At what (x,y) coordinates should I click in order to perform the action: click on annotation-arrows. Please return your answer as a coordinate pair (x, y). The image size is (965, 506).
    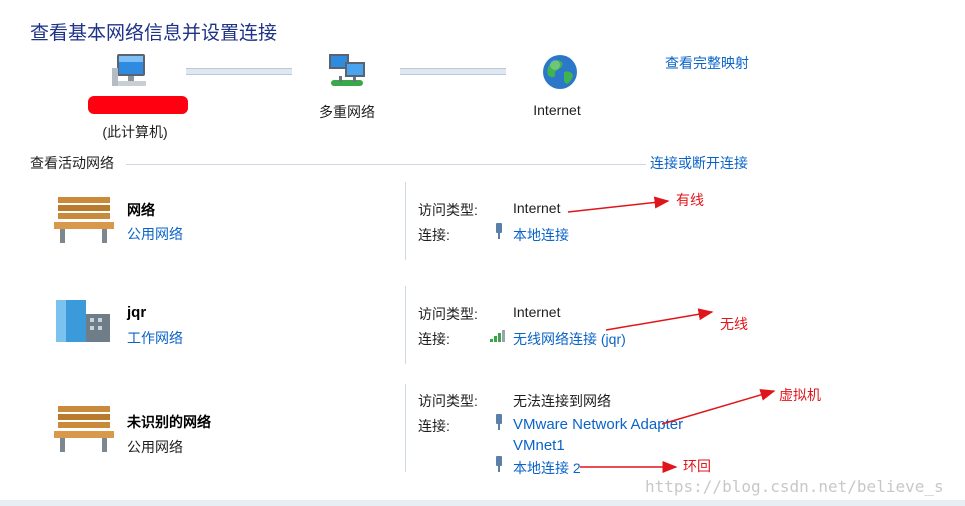
    Looking at the image, I should click on (671, 334).